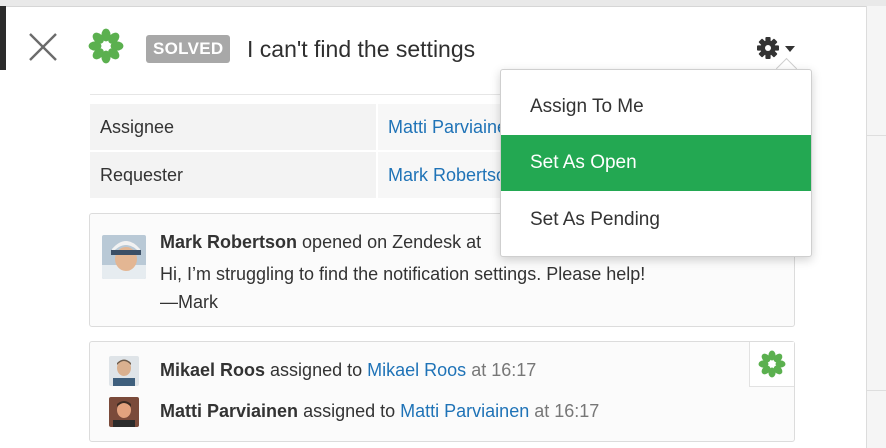  I want to click on comment-signature: —Mark, so click(189, 302).